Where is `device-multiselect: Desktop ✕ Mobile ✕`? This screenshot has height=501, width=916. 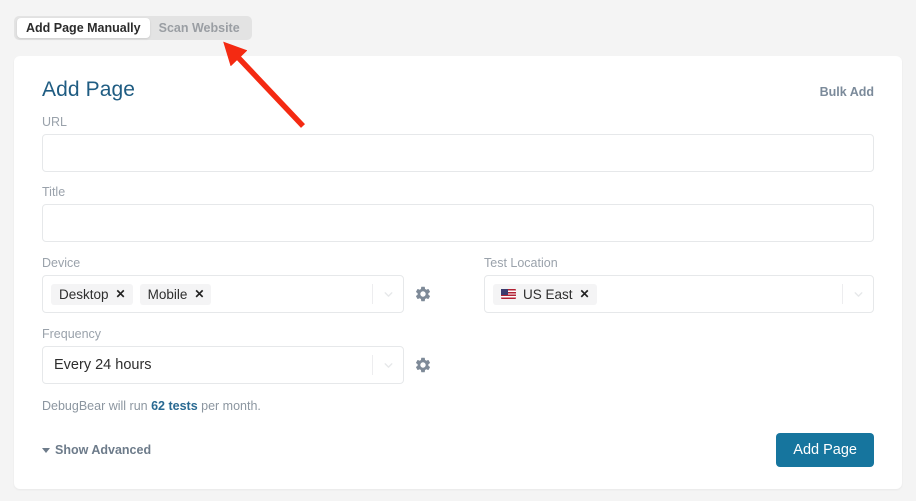 device-multiselect: Desktop ✕ Mobile ✕ is located at coordinates (223, 294).